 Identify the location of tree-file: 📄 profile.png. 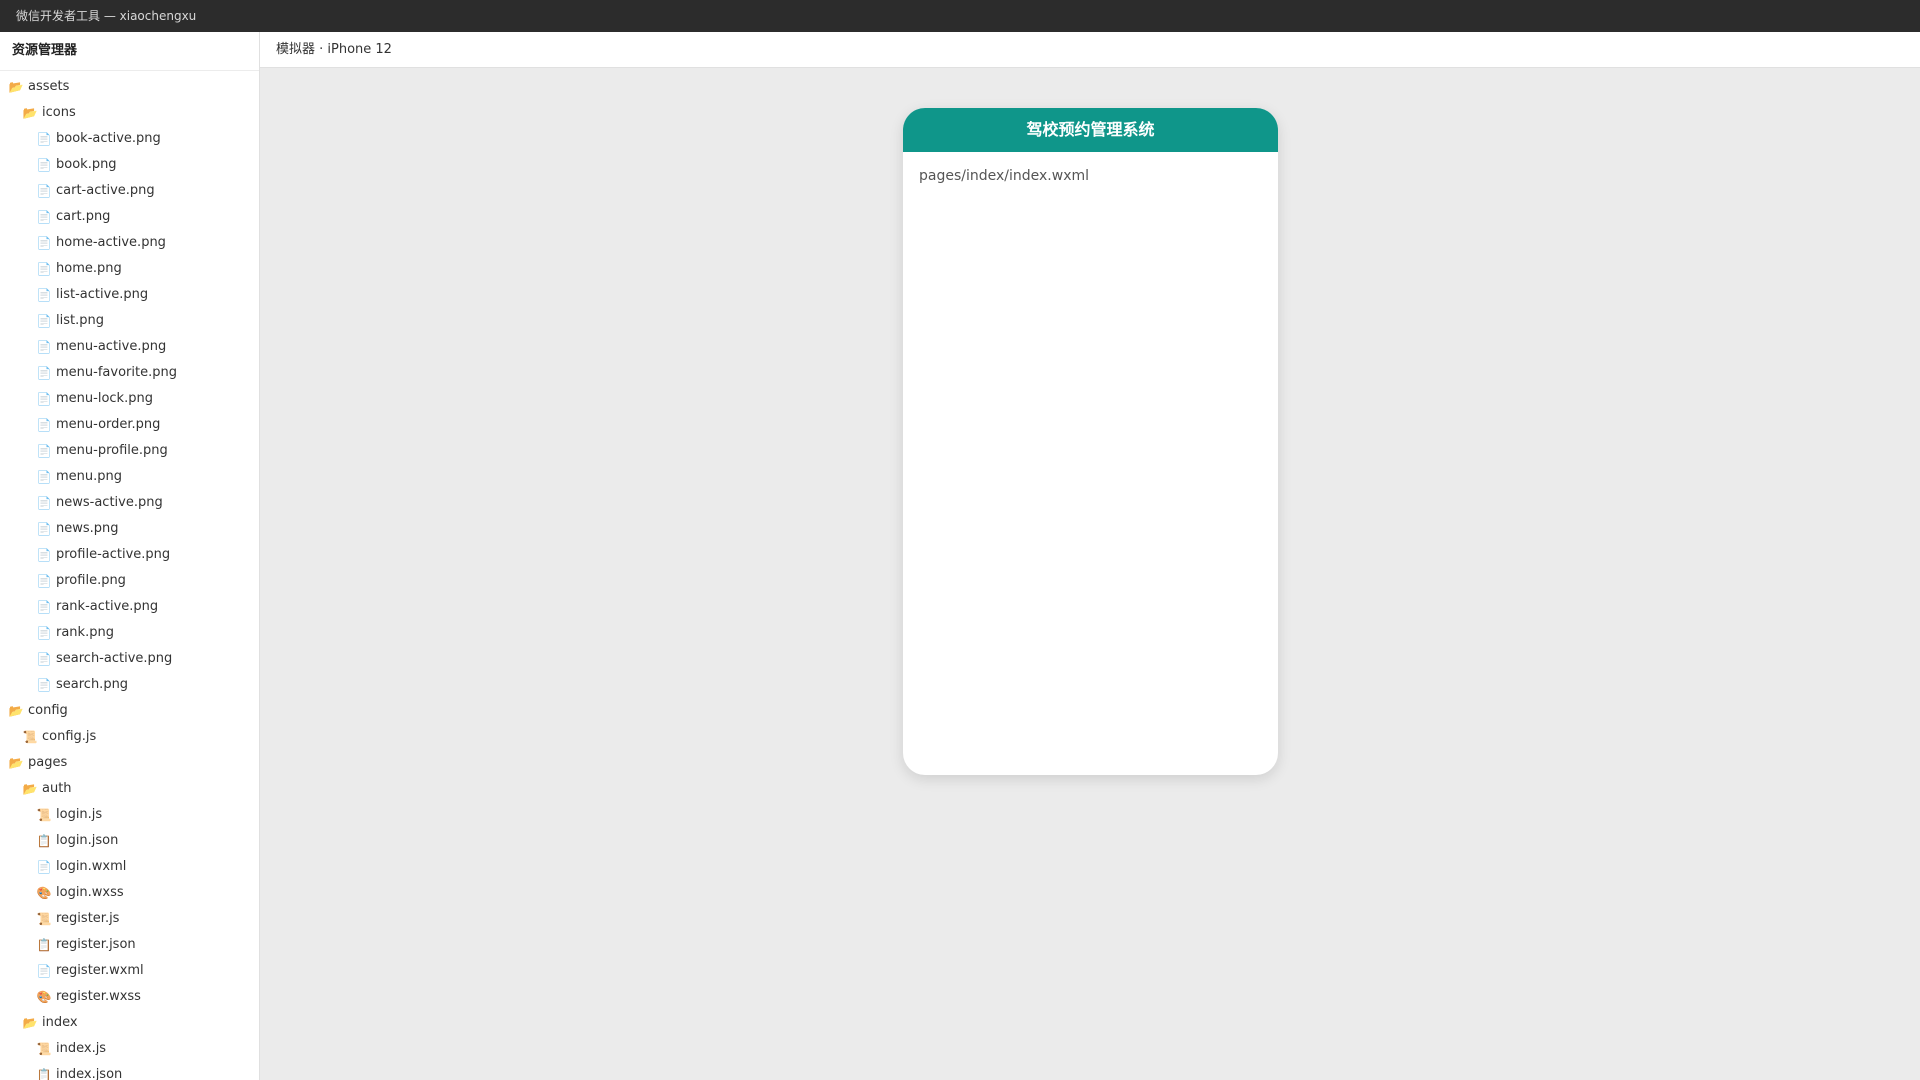
(129, 581).